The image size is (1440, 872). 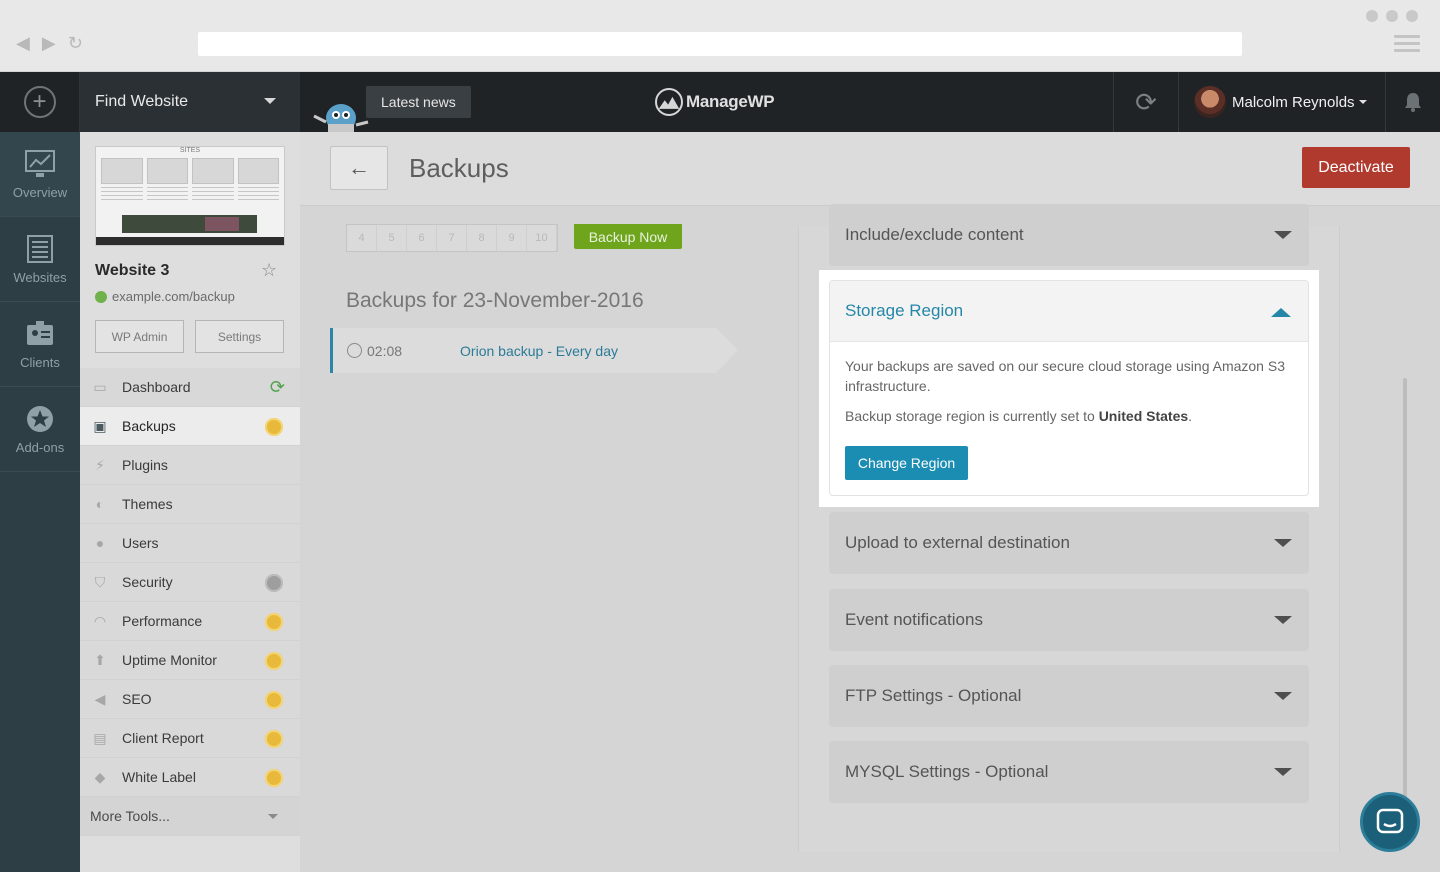 What do you see at coordinates (1356, 167) in the screenshot?
I see `deactivate-button: Deactivate` at bounding box center [1356, 167].